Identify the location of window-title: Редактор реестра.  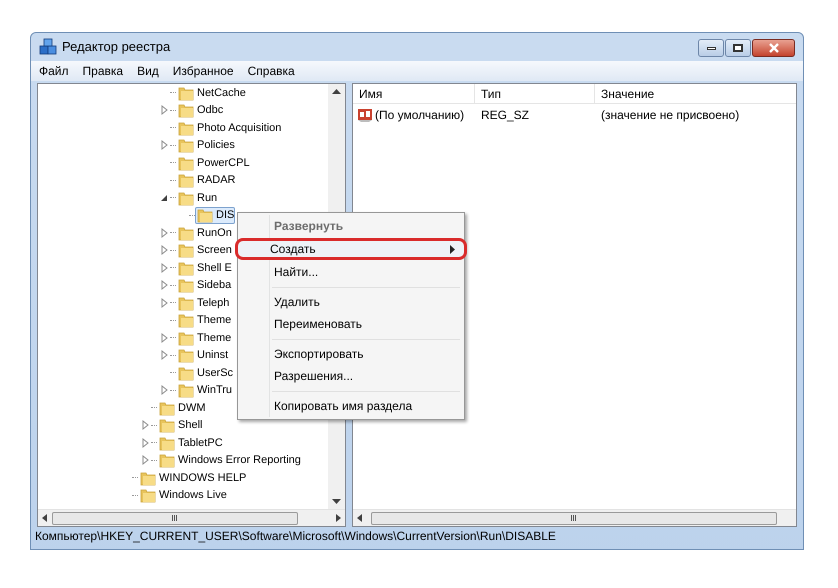
(116, 47).